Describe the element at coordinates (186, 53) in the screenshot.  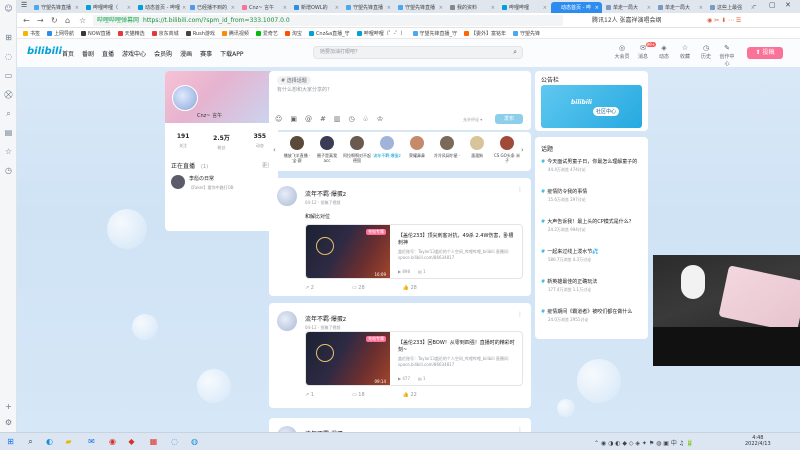
I see `nav-item-5: 漫画` at that location.